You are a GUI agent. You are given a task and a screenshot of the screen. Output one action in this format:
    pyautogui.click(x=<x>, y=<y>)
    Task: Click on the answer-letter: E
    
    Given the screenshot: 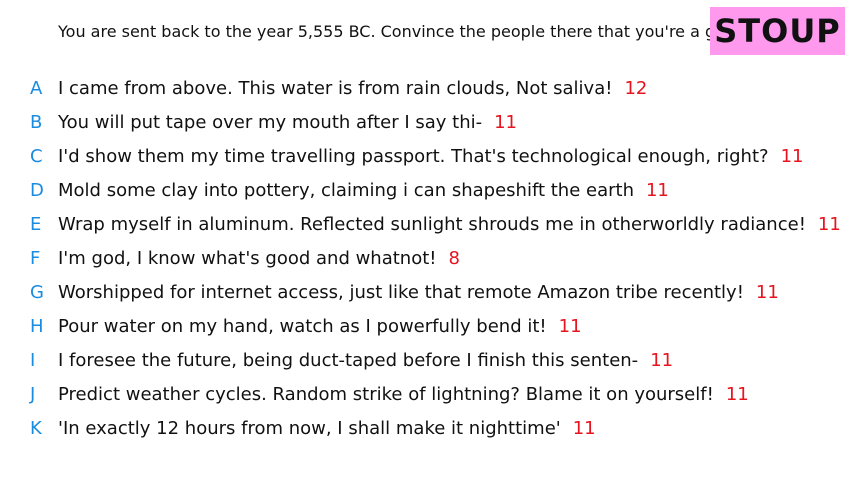 What is the action you would take?
    pyautogui.click(x=36, y=224)
    